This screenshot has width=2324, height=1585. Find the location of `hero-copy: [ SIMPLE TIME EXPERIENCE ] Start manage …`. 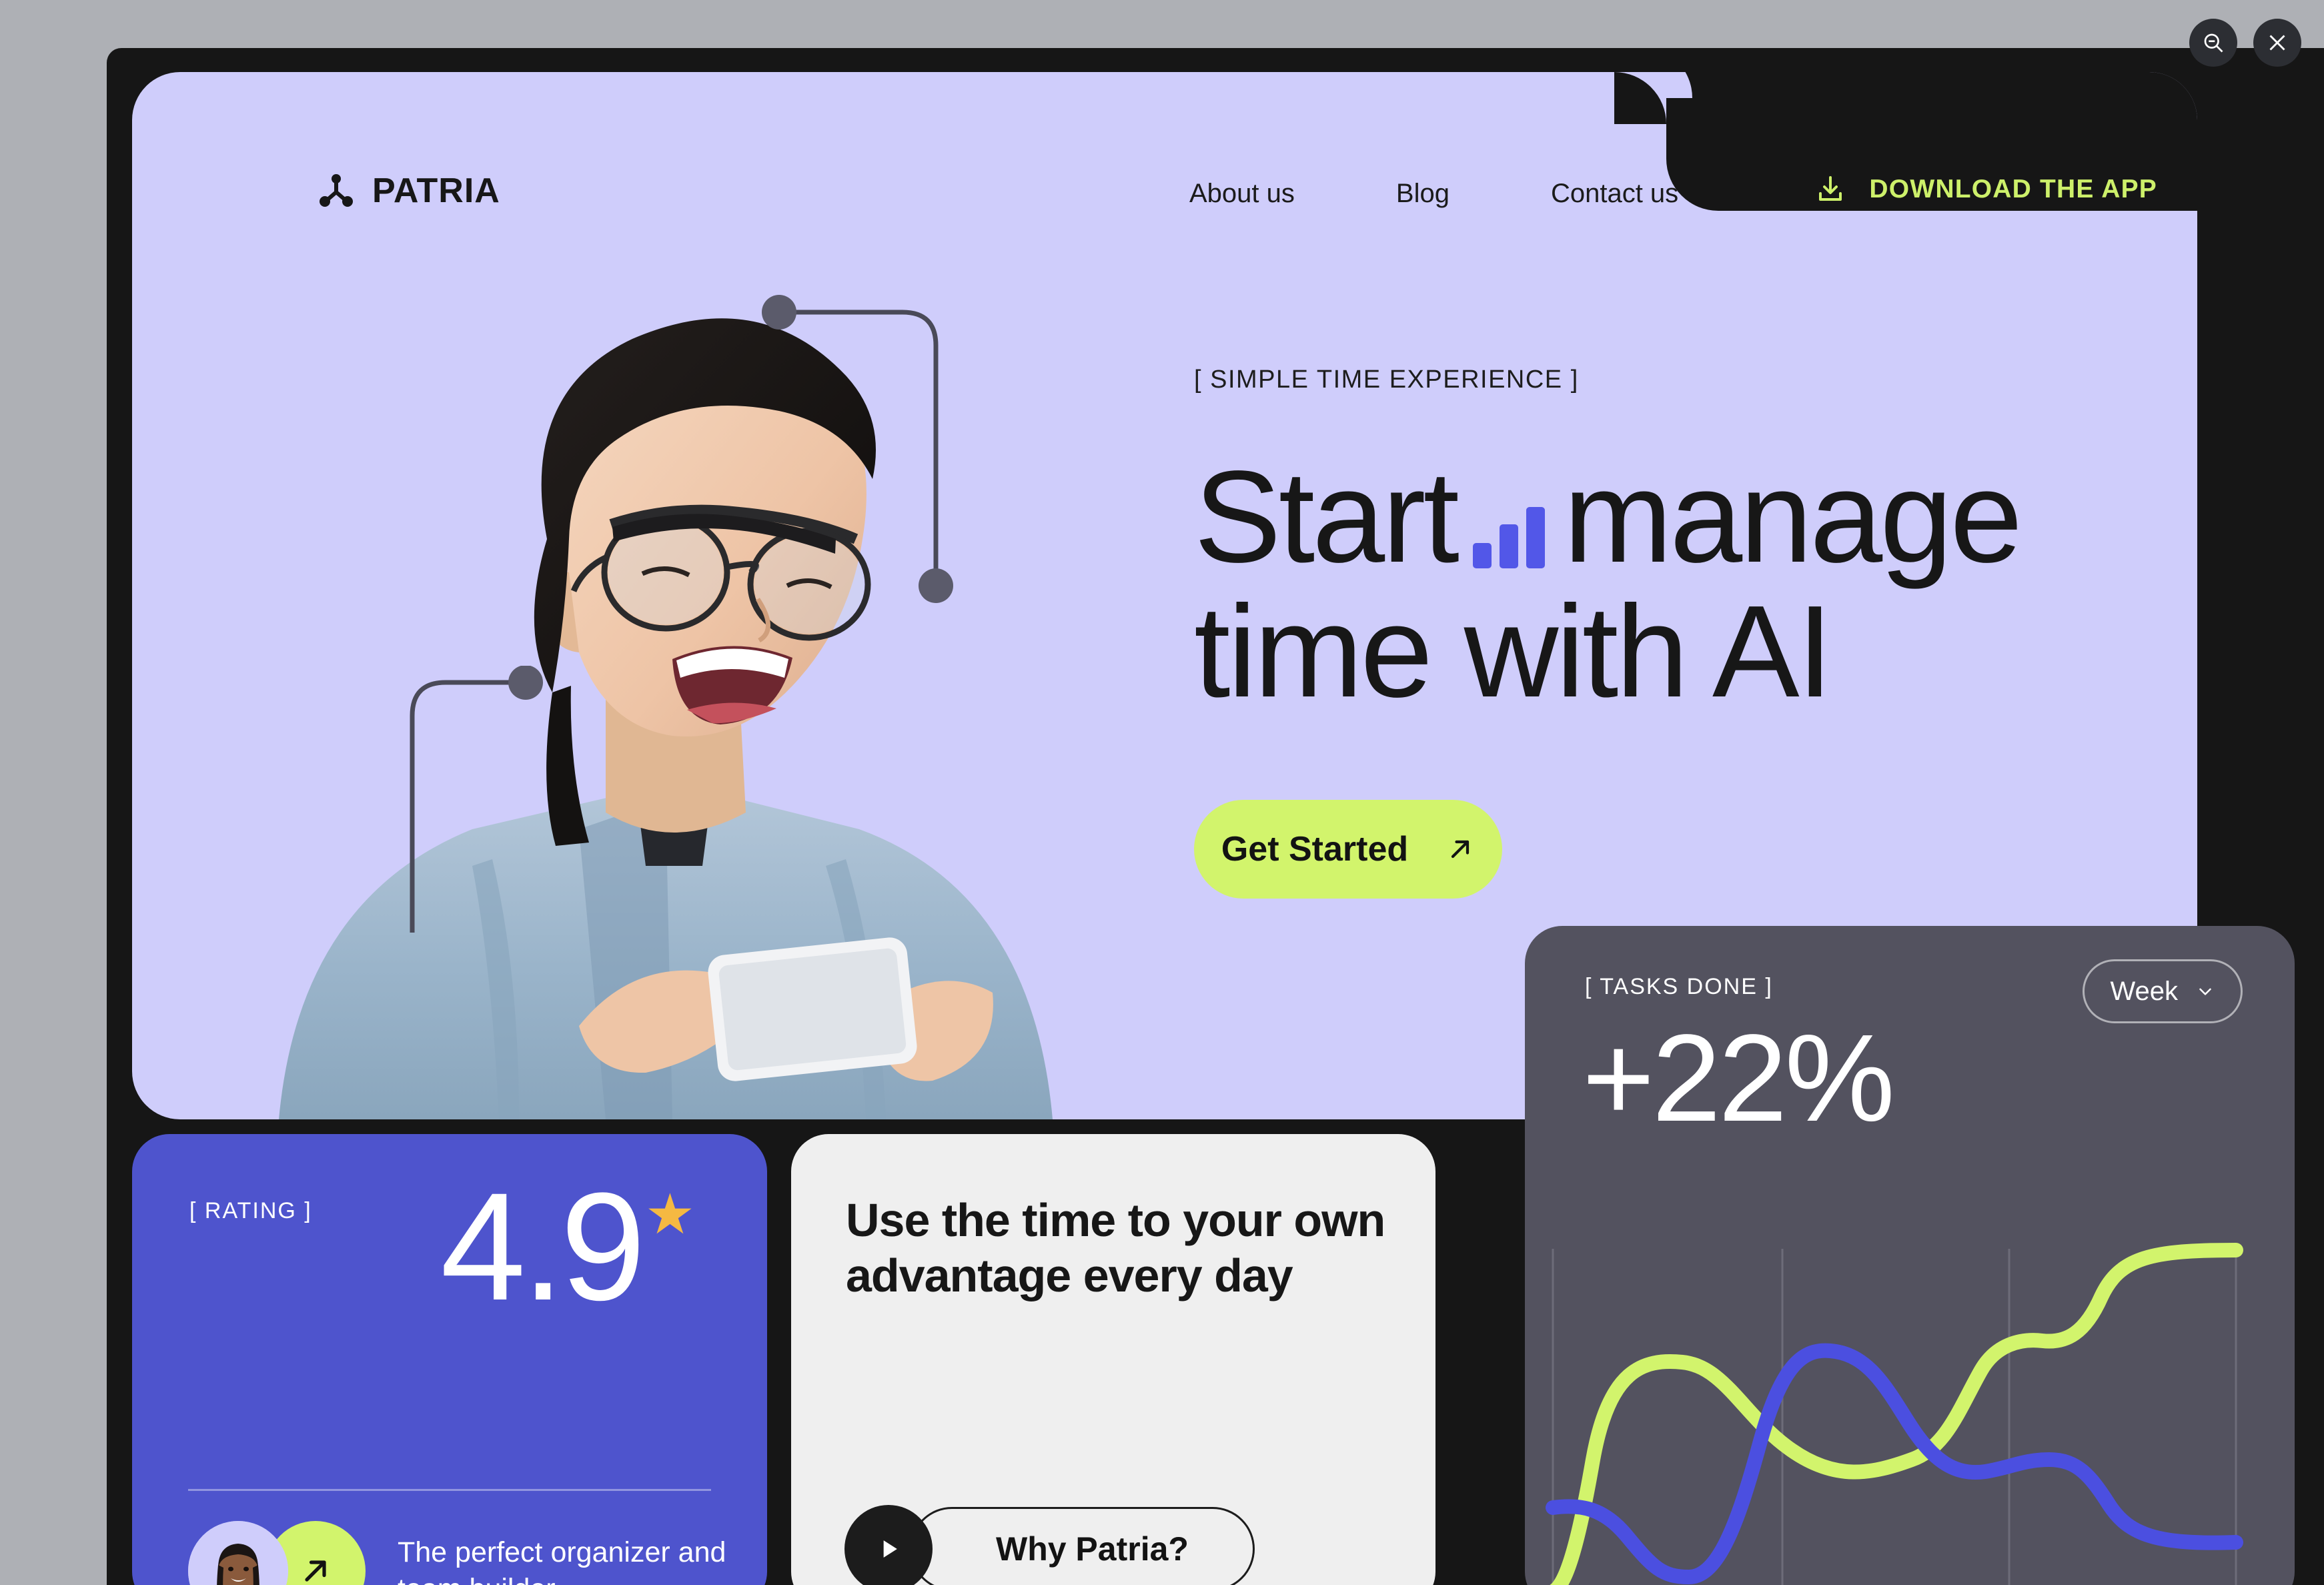

hero-copy: [ SIMPLE TIME EXPERIENCE ] Start manage … is located at coordinates (1608, 632).